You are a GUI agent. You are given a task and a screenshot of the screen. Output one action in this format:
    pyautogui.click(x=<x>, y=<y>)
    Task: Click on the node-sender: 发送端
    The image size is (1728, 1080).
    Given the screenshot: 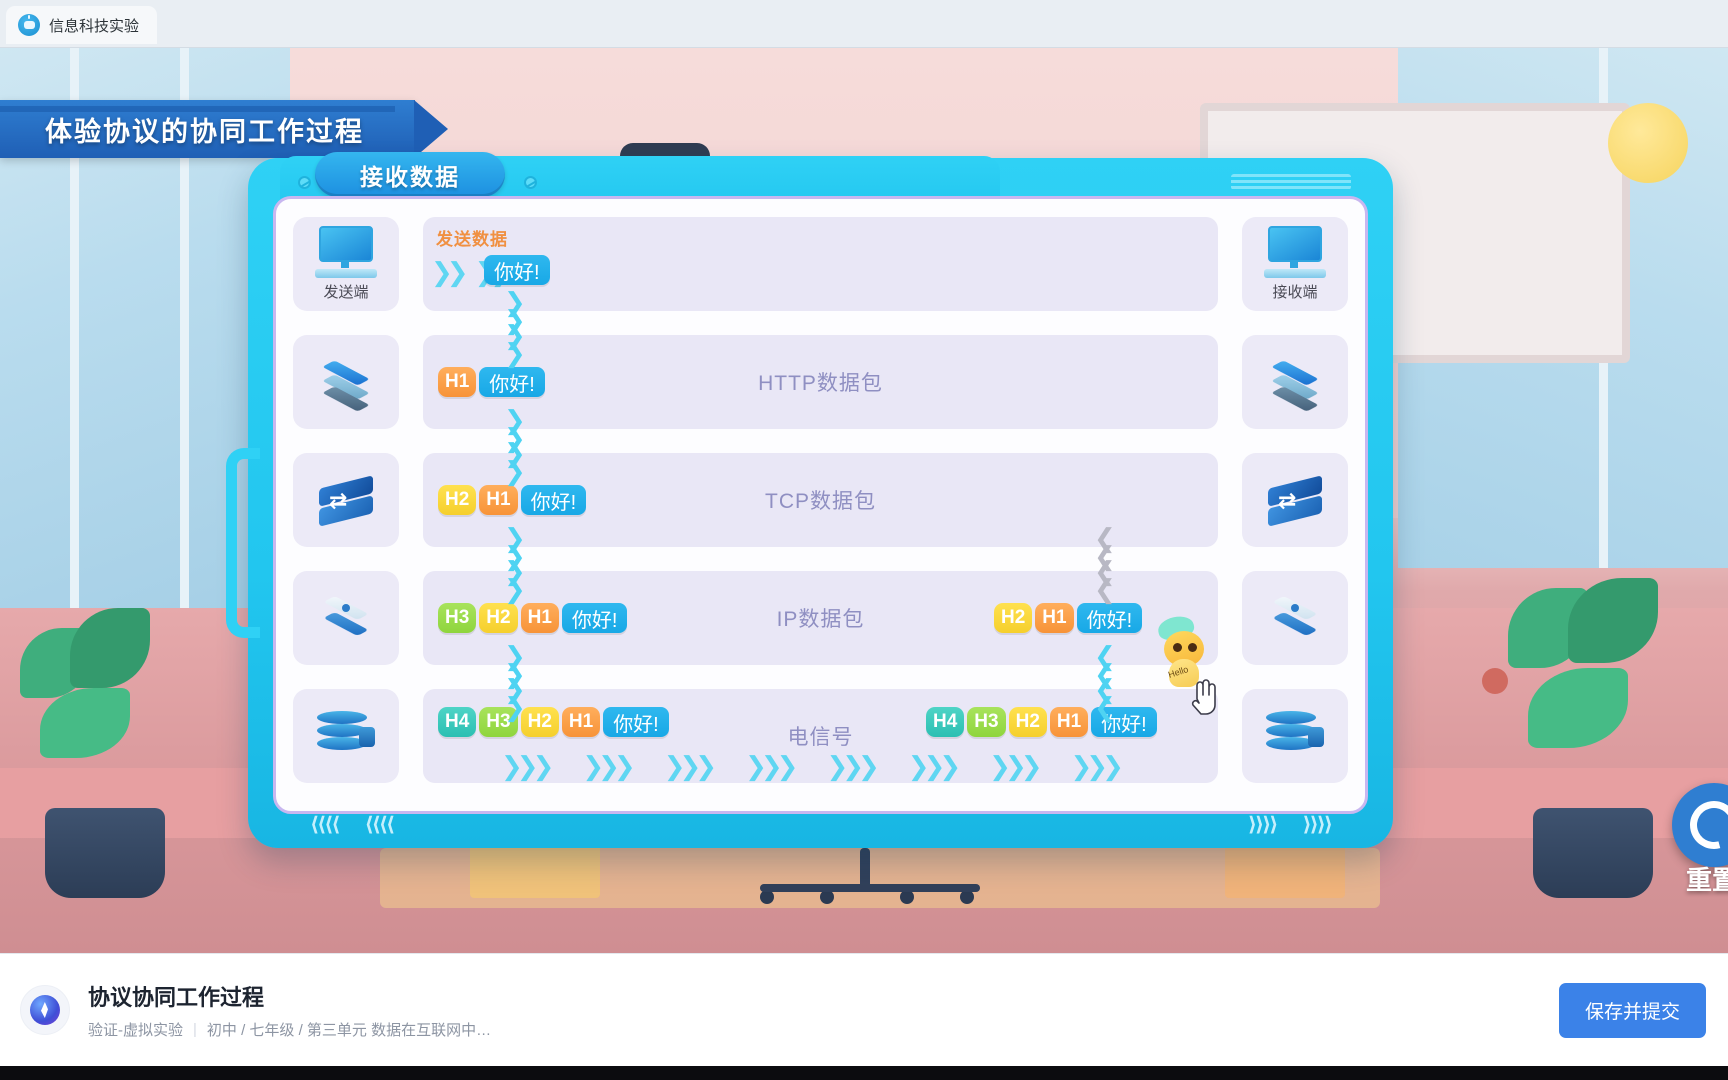 What is the action you would take?
    pyautogui.click(x=346, y=264)
    